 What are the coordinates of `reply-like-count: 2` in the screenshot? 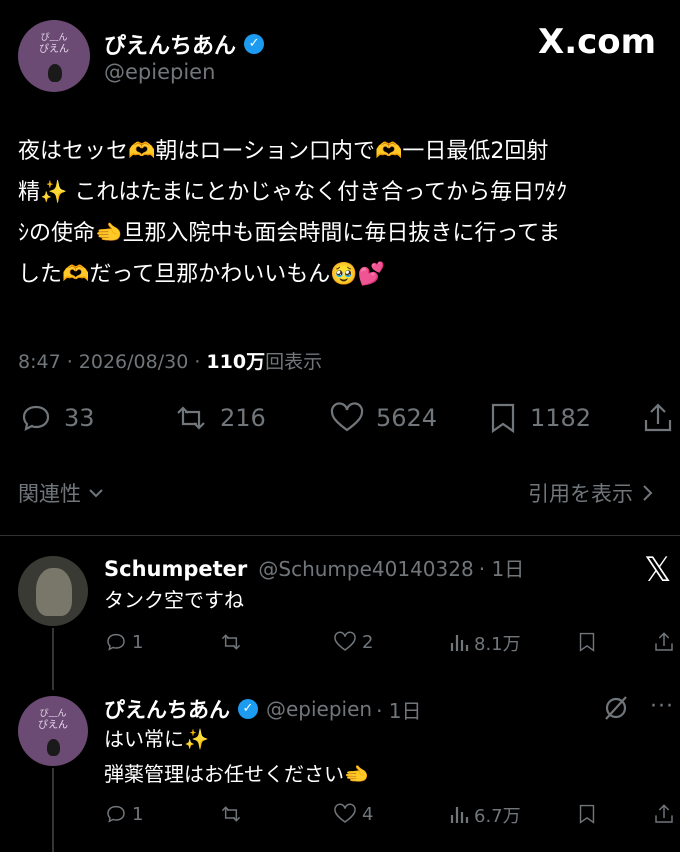 It's located at (368, 642).